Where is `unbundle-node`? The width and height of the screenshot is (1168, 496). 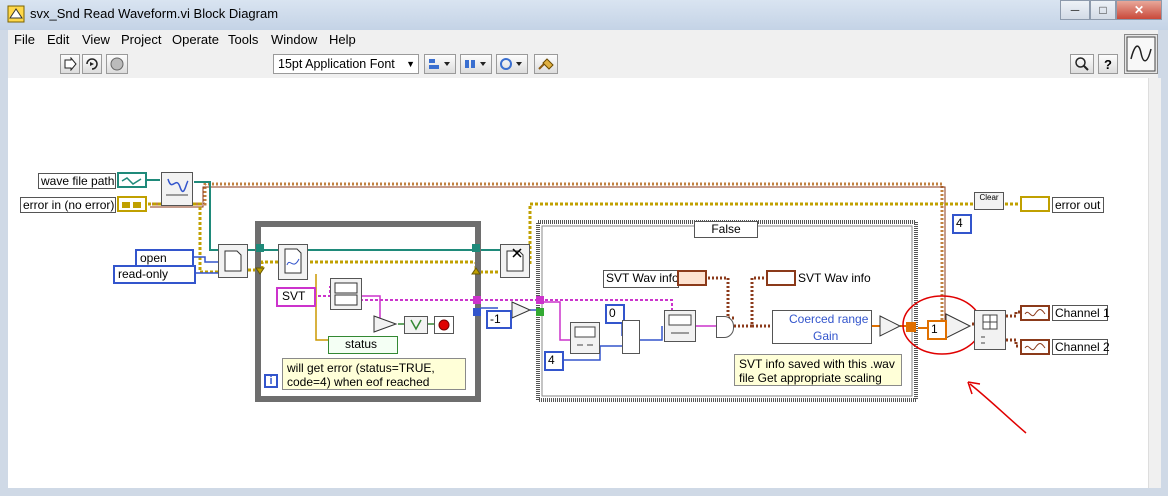
unbundle-node is located at coordinates (680, 326).